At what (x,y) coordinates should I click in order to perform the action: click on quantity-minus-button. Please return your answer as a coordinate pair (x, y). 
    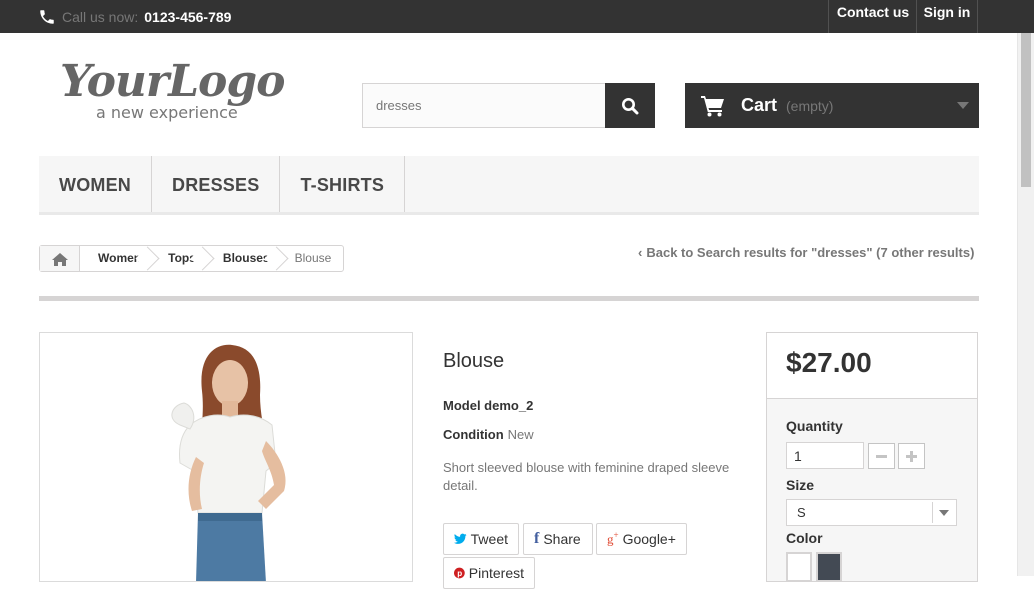
    Looking at the image, I should click on (881, 456).